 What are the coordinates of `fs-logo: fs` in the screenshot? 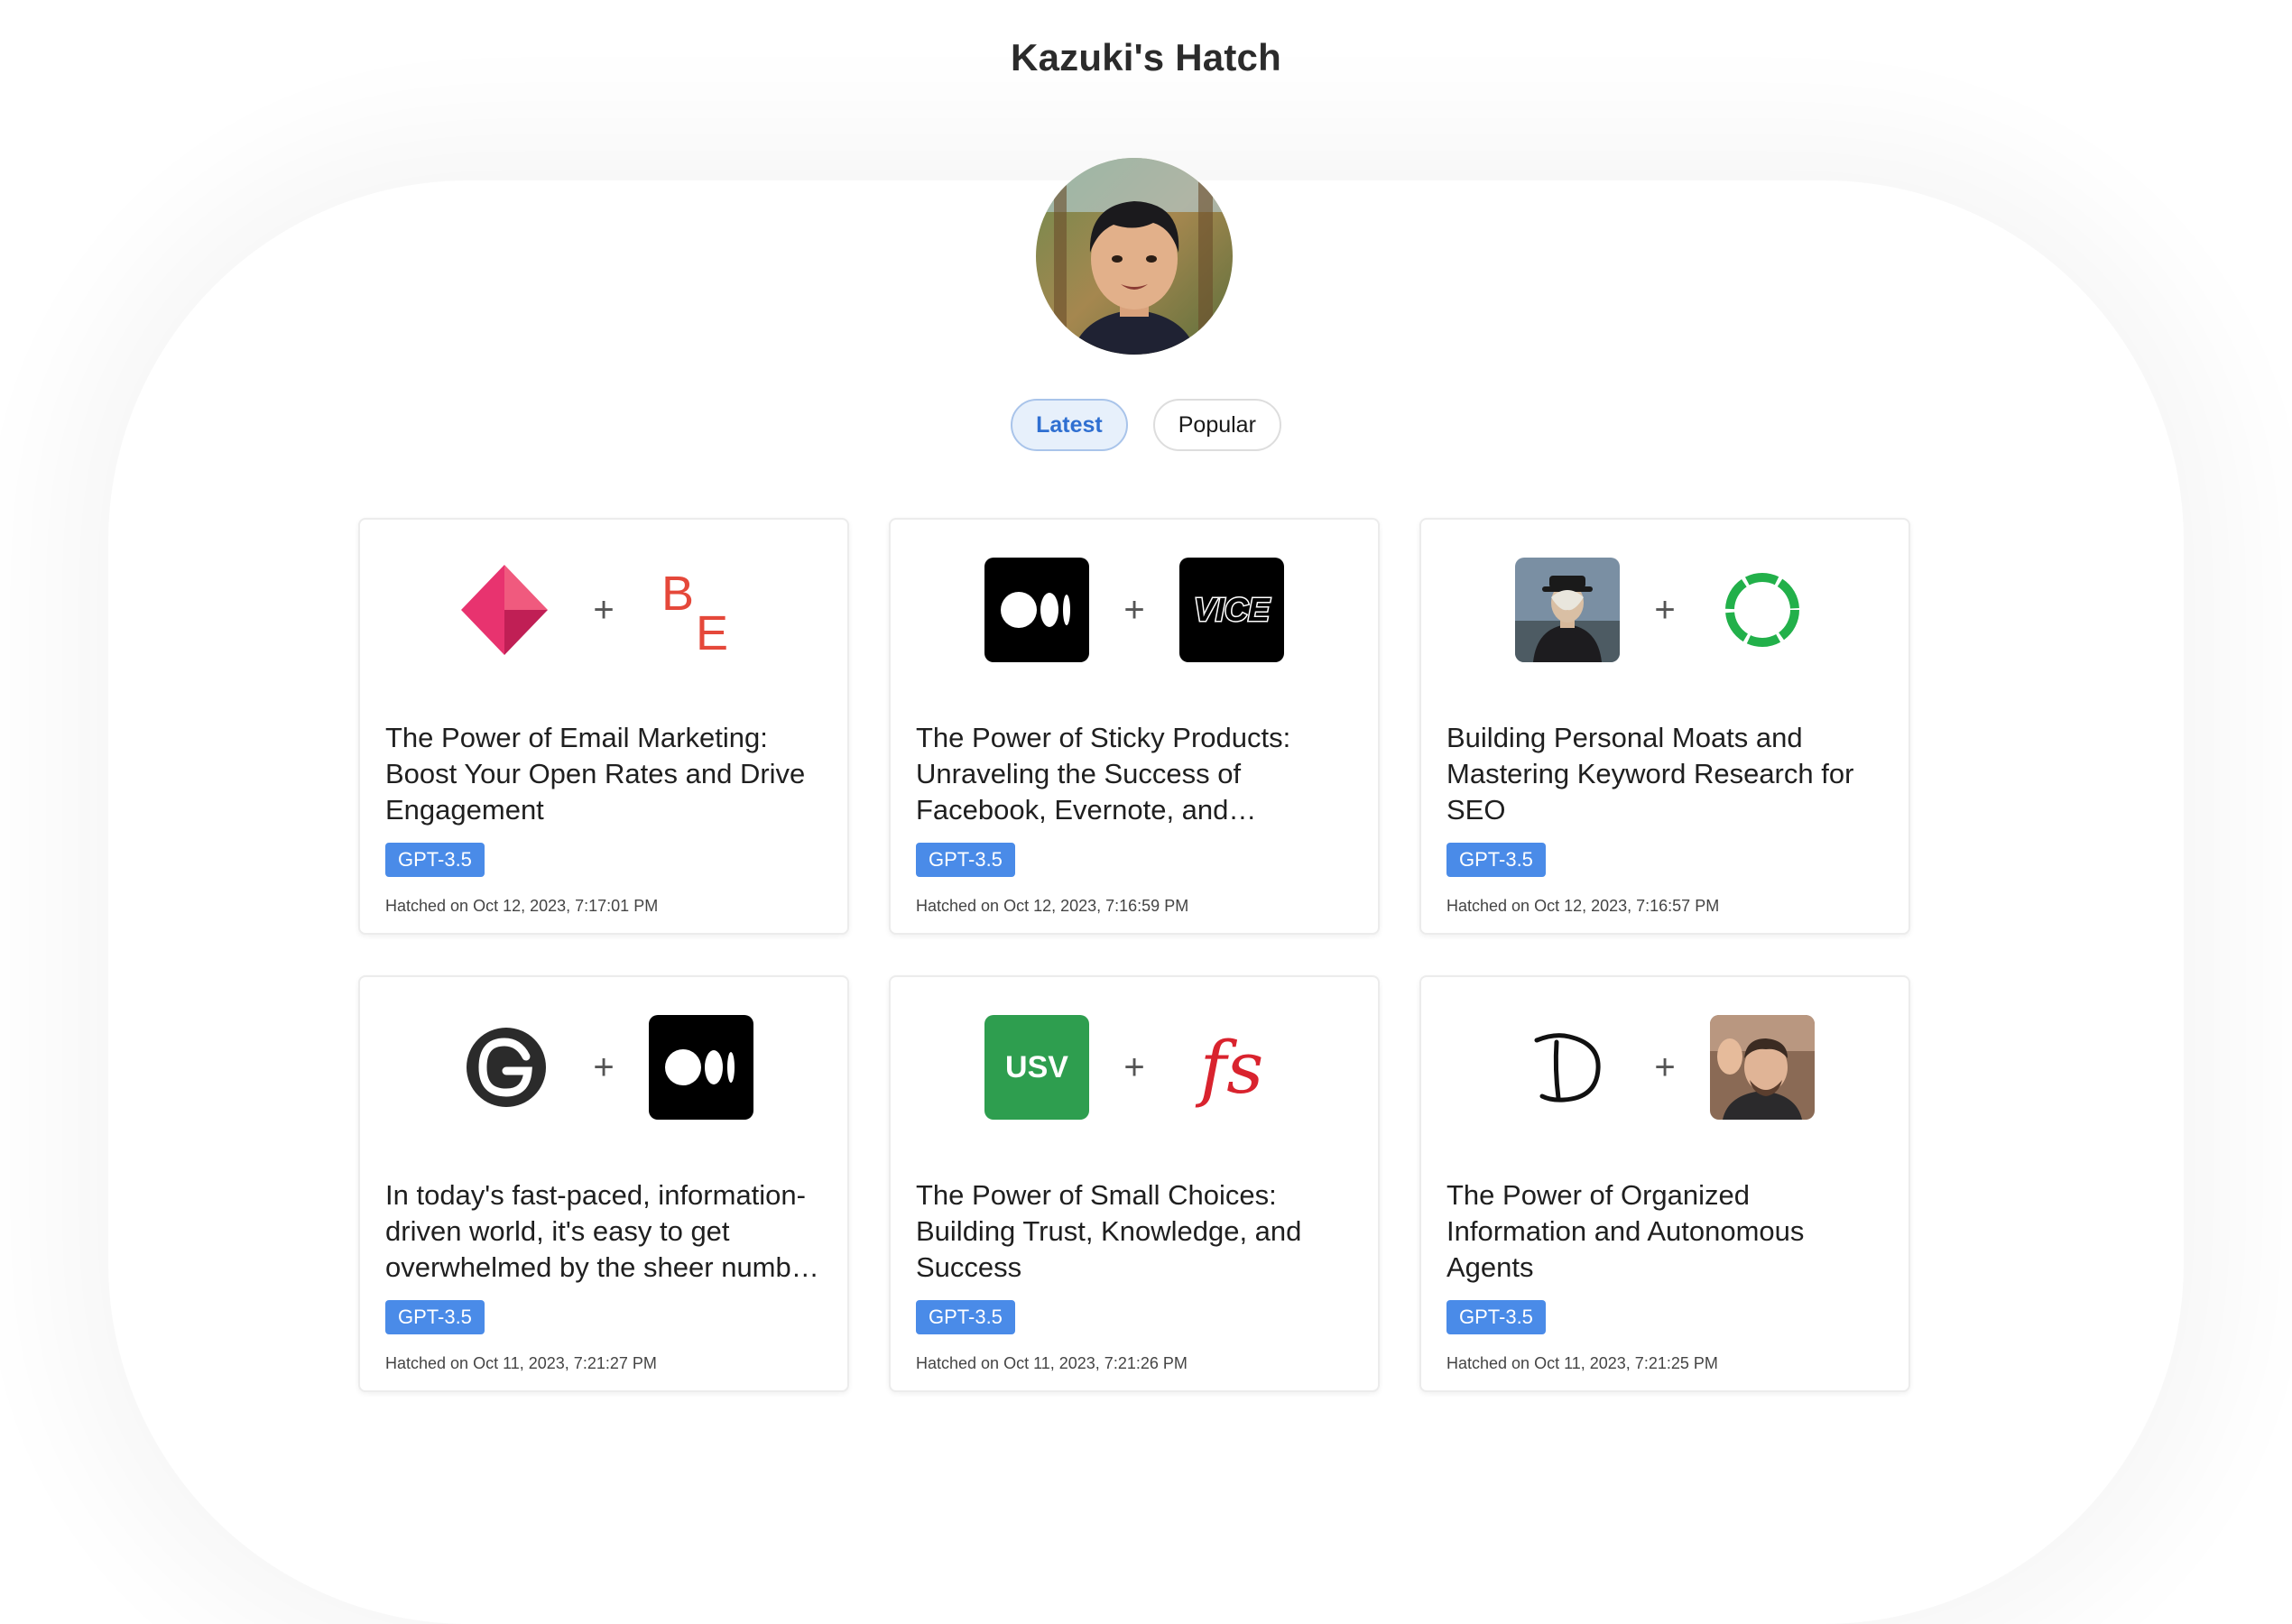 It's located at (1231, 1068).